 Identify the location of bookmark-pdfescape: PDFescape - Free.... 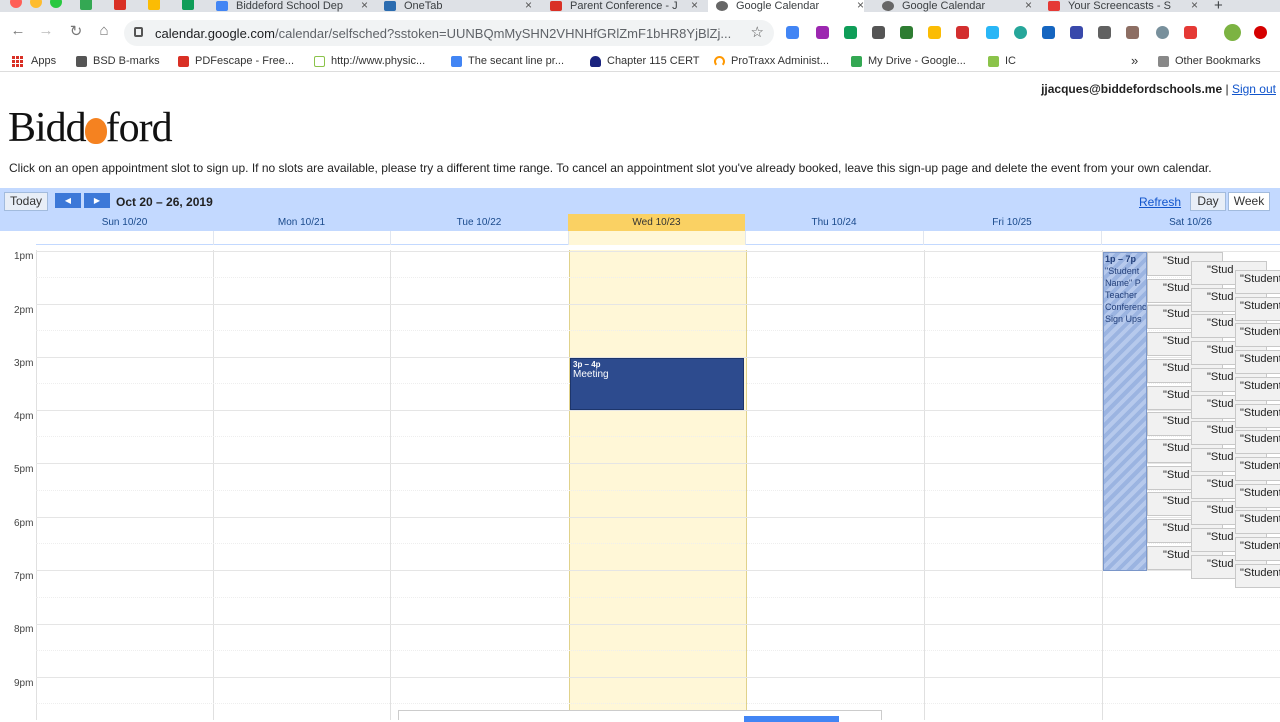
(236, 61).